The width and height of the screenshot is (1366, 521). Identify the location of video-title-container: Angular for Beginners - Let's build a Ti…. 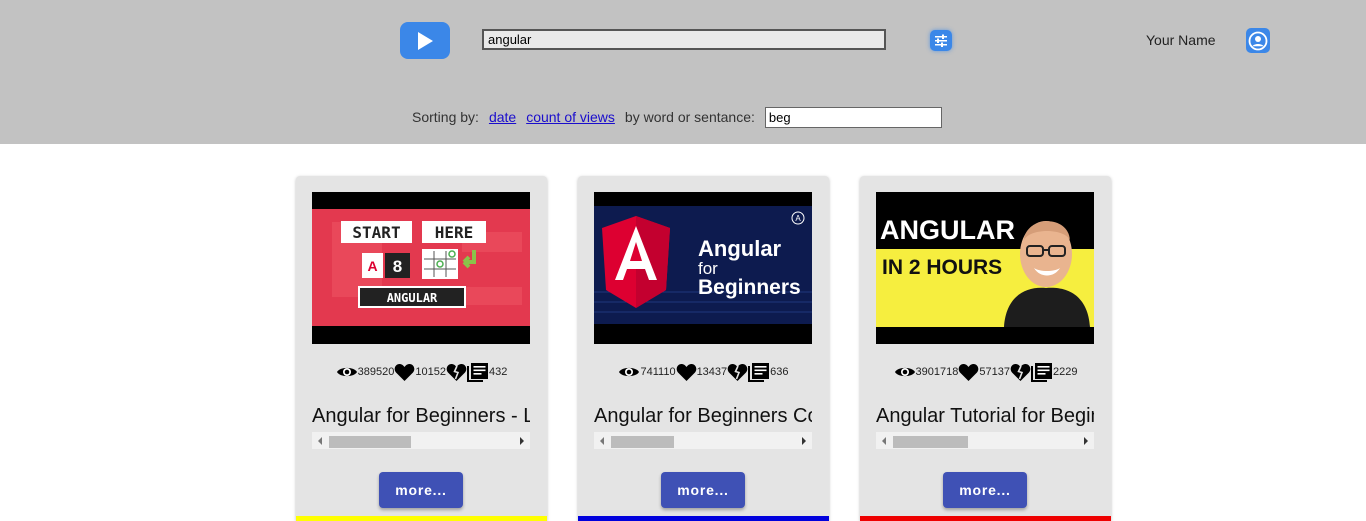
(421, 426).